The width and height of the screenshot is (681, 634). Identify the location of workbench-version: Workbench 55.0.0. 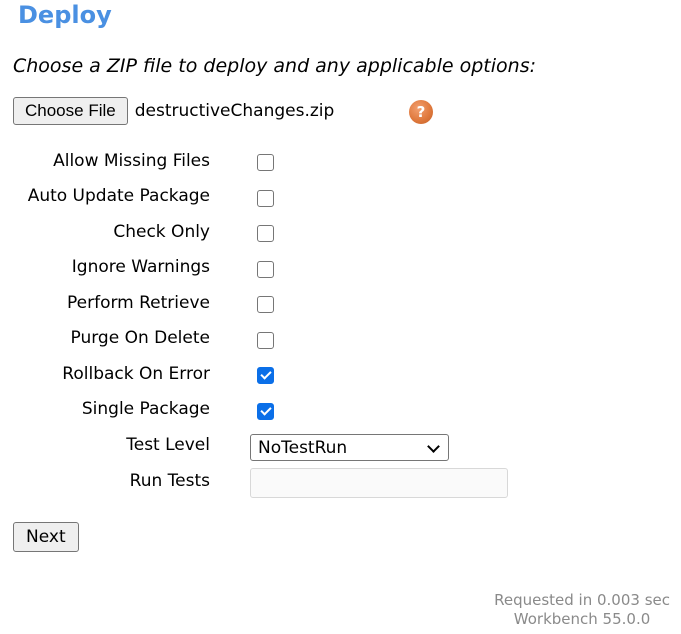
(582, 619).